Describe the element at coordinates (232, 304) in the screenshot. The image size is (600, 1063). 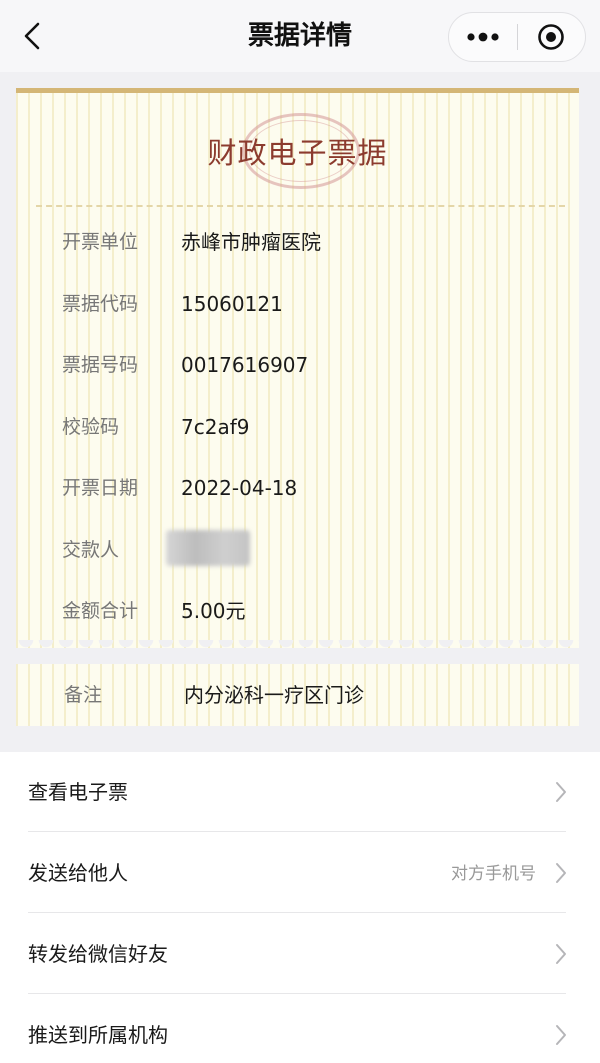
I see `row-value: 15060121` at that location.